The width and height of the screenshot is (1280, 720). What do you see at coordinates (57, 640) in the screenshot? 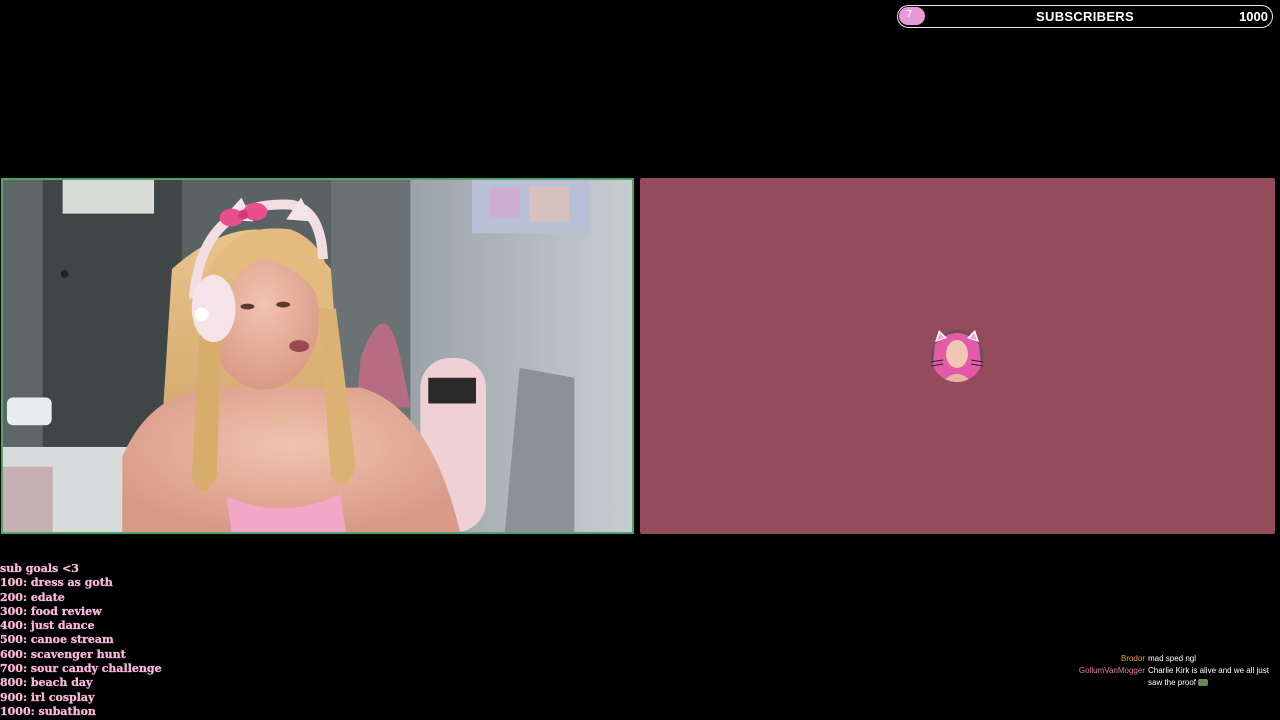
I see `sub-goal-item: 500: canoe stream` at bounding box center [57, 640].